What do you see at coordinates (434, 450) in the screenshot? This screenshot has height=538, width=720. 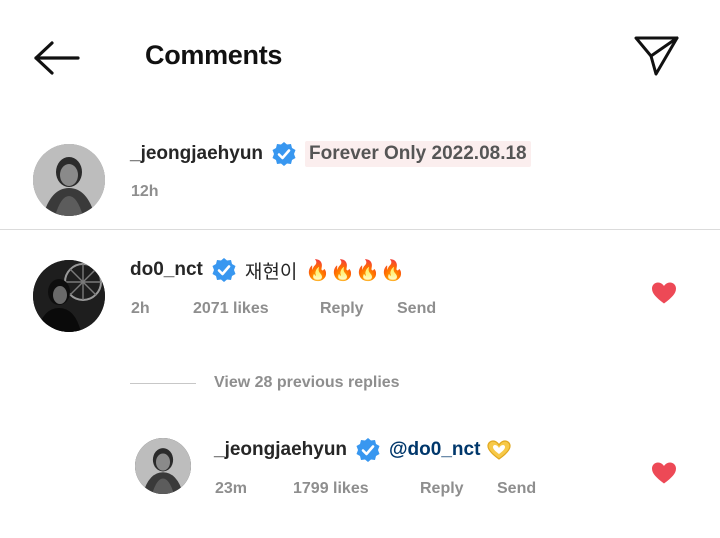 I see `mention-link: @do0_nct` at bounding box center [434, 450].